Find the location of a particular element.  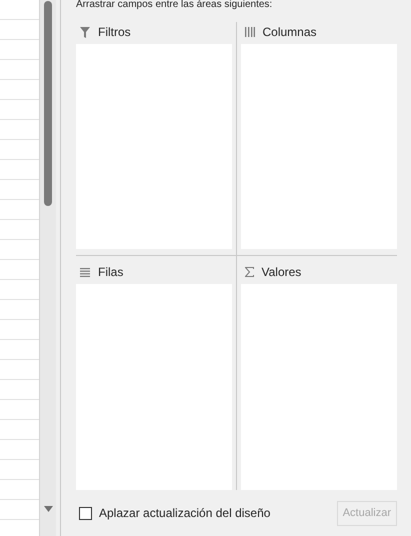

instruction-text: Arrastrar campos entre las áreas siguientes: is located at coordinates (175, 5).